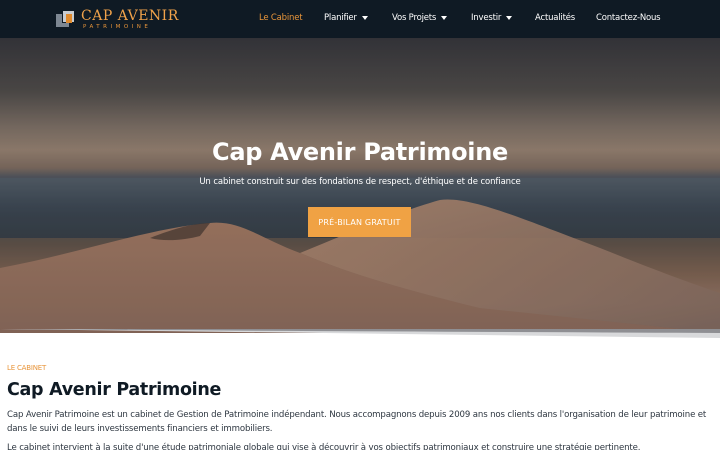 The image size is (720, 450). What do you see at coordinates (414, 18) in the screenshot?
I see `nav-item-label: Vos Projets` at bounding box center [414, 18].